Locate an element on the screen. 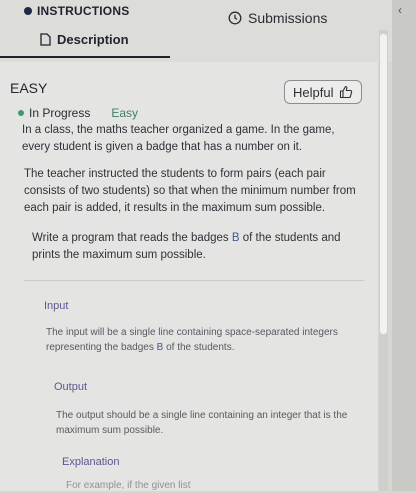 The width and height of the screenshot is (416, 493). status-dot-icon is located at coordinates (21, 113).